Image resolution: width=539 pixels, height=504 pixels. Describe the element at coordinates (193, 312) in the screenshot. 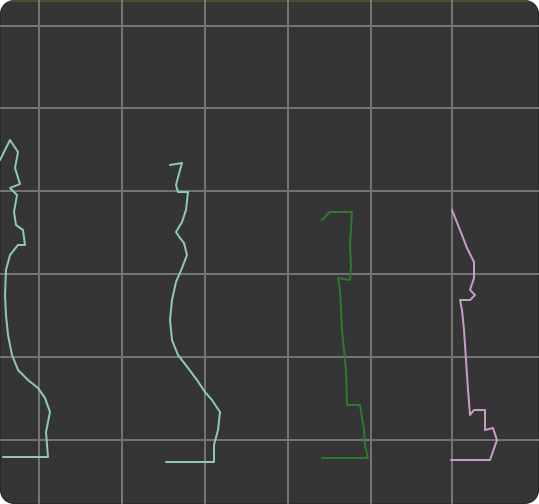

I see `profile-2-curve` at that location.